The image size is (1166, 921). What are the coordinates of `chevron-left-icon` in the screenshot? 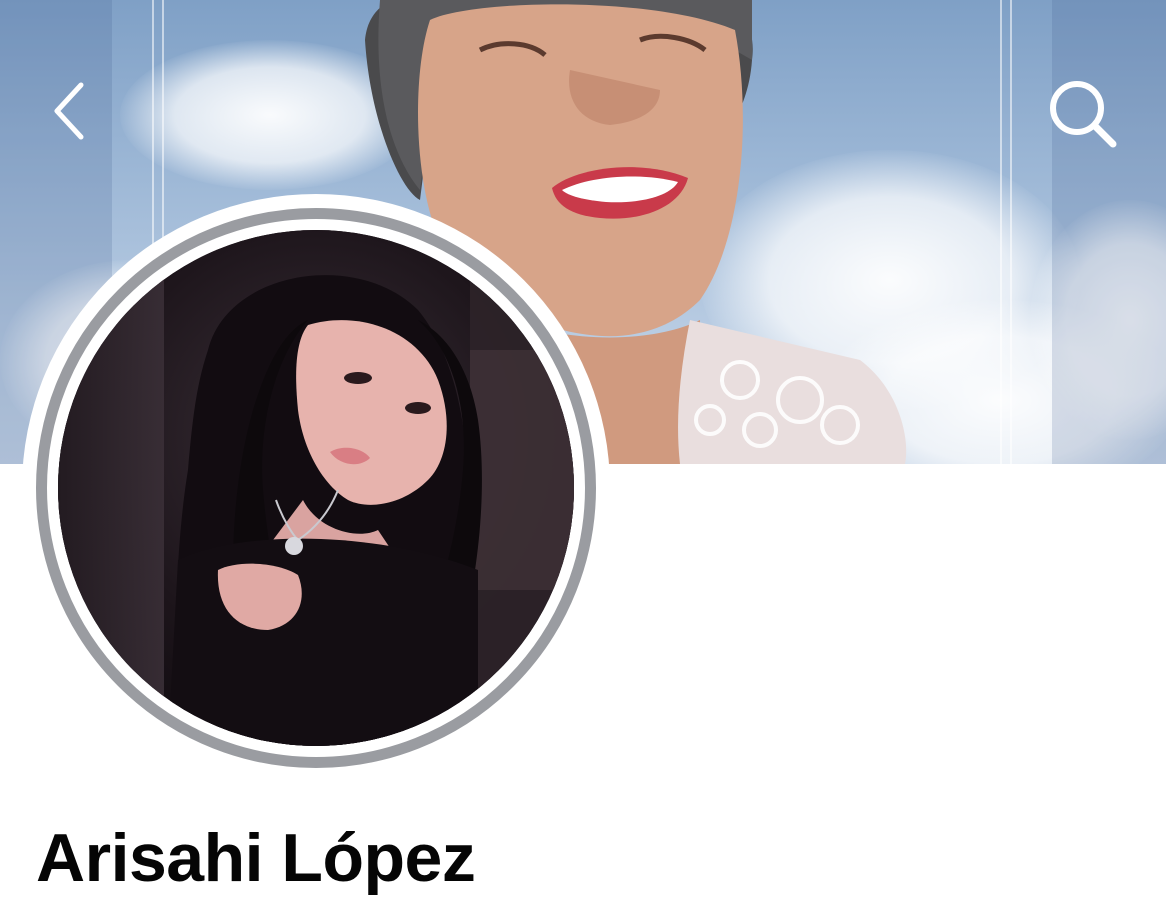 It's located at (69, 111).